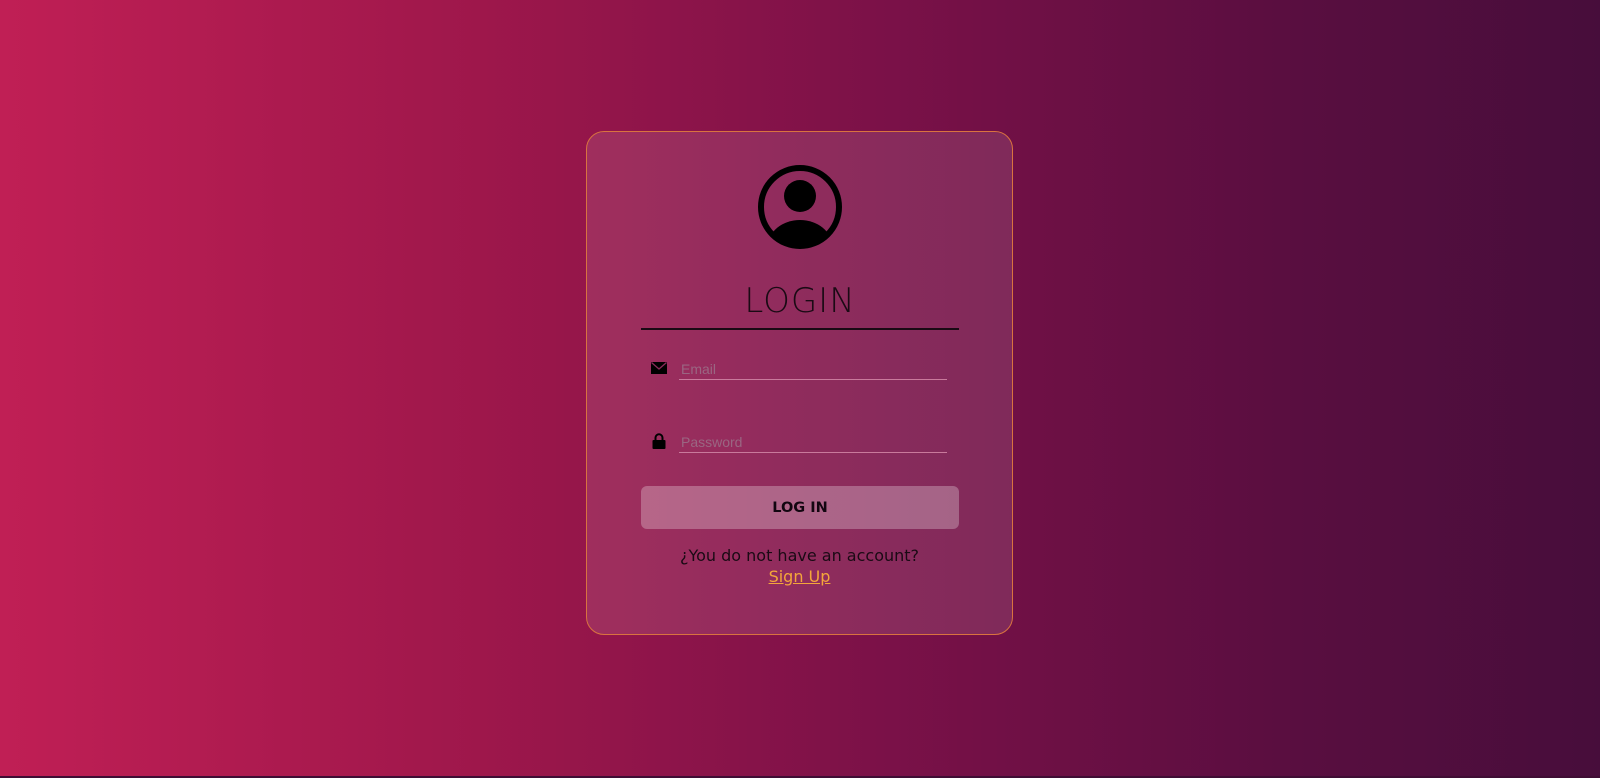  I want to click on email-field-row, so click(801, 370).